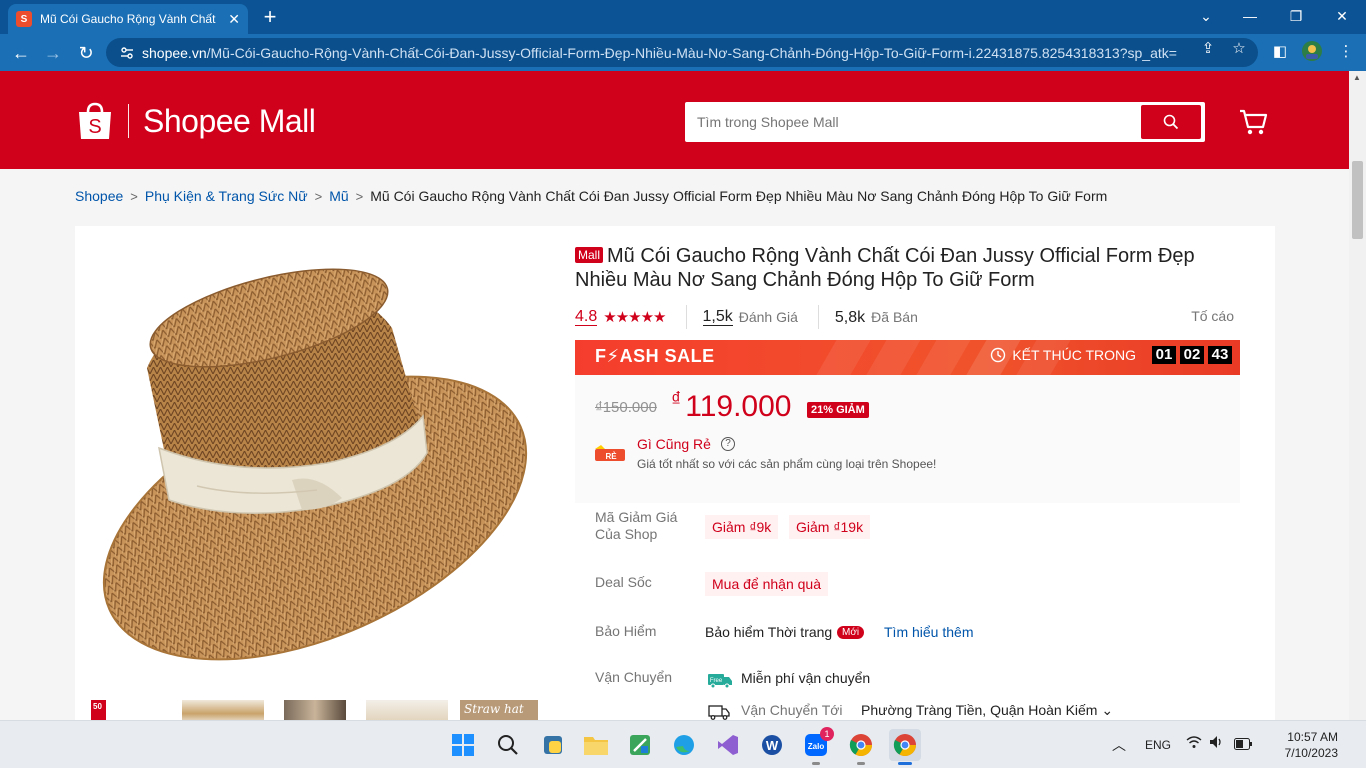 This screenshot has width=1366, height=768. I want to click on back-button: ←, so click(21, 53).